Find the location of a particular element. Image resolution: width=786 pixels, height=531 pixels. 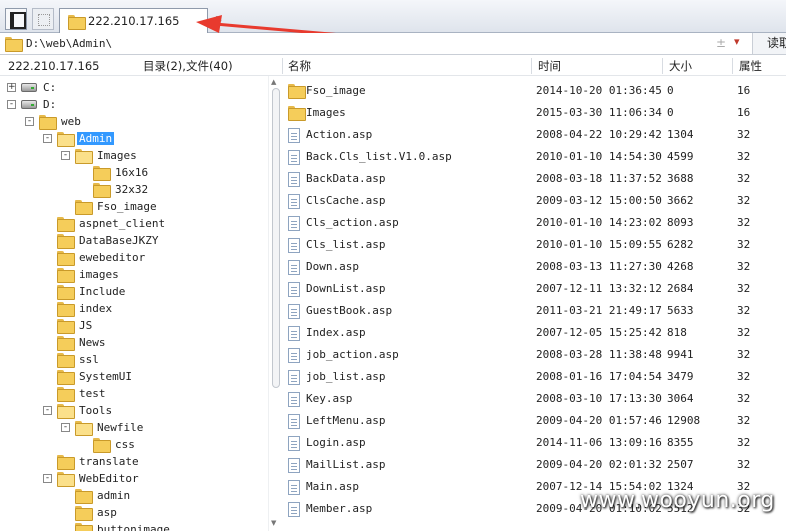

file-row: MailList.asp 2009-04-20 02:01:32 2507 32 is located at coordinates (534, 465).